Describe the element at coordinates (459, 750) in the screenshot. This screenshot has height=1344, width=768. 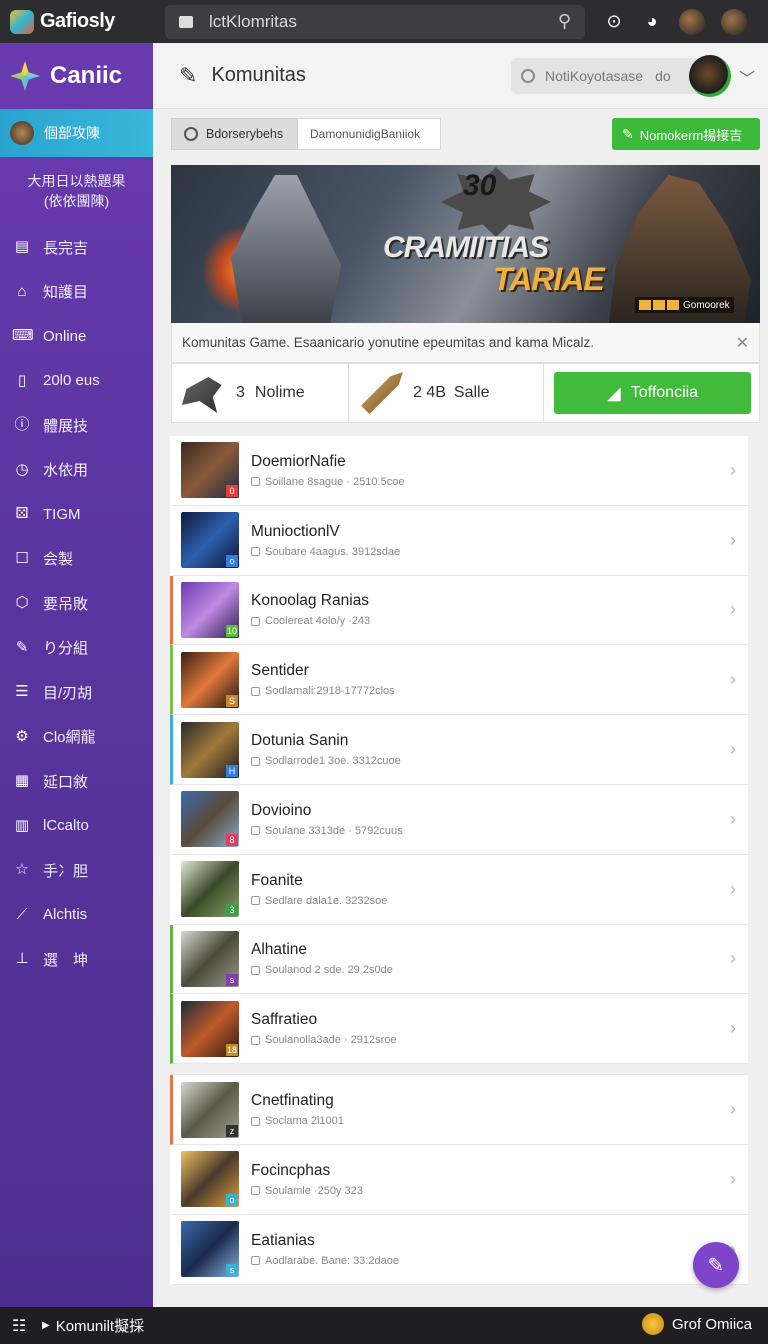
I see `list-item: H Dotunia Sanin Sodlarrode1 3oe. 3312cuoe ›` at that location.